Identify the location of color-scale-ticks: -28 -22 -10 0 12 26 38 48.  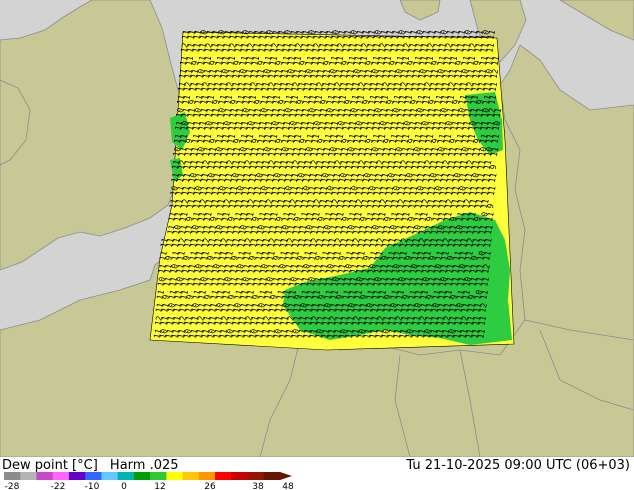
(149, 486).